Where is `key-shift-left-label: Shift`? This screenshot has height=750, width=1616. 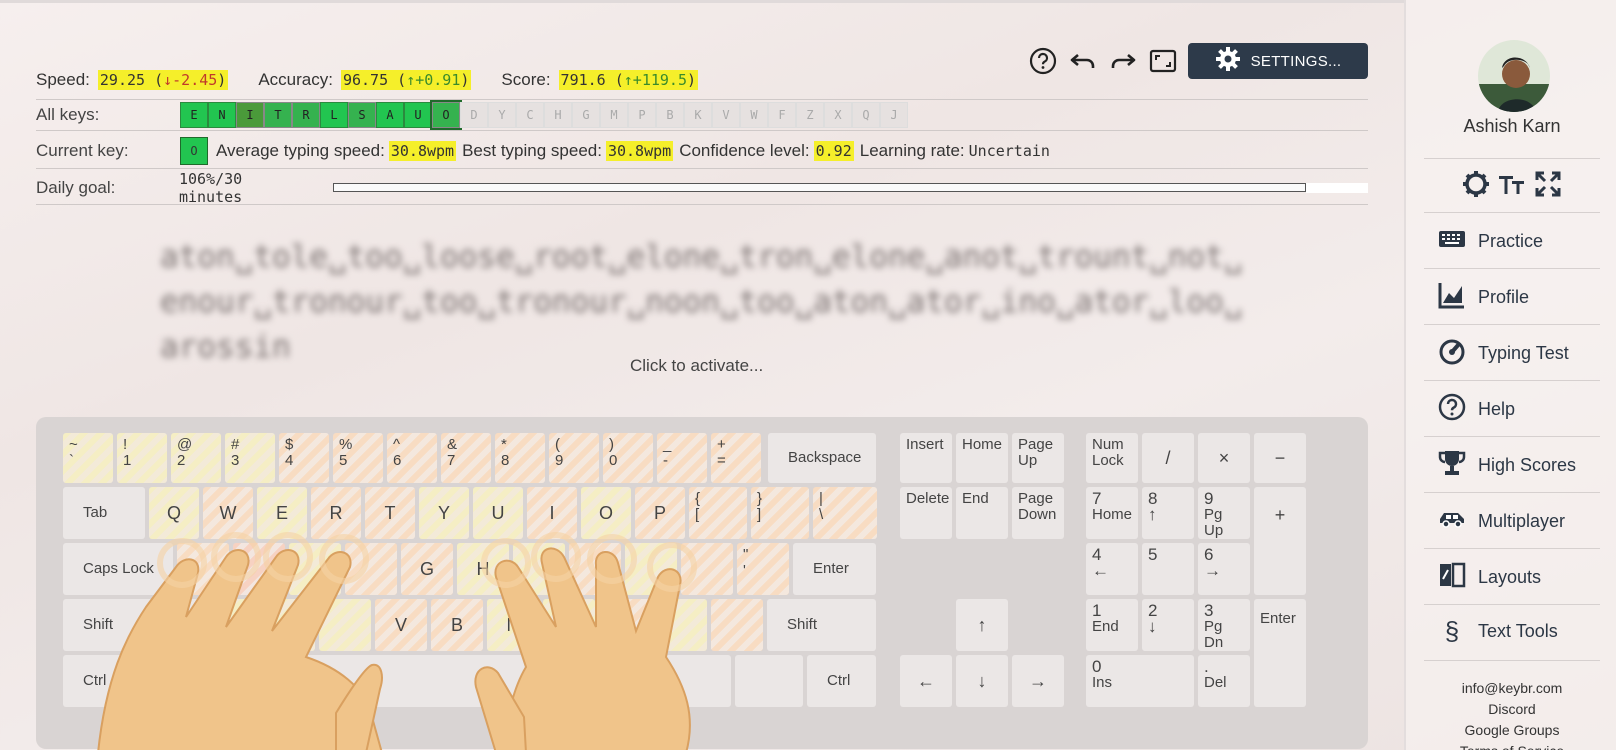
key-shift-left-label: Shift is located at coordinates (98, 624).